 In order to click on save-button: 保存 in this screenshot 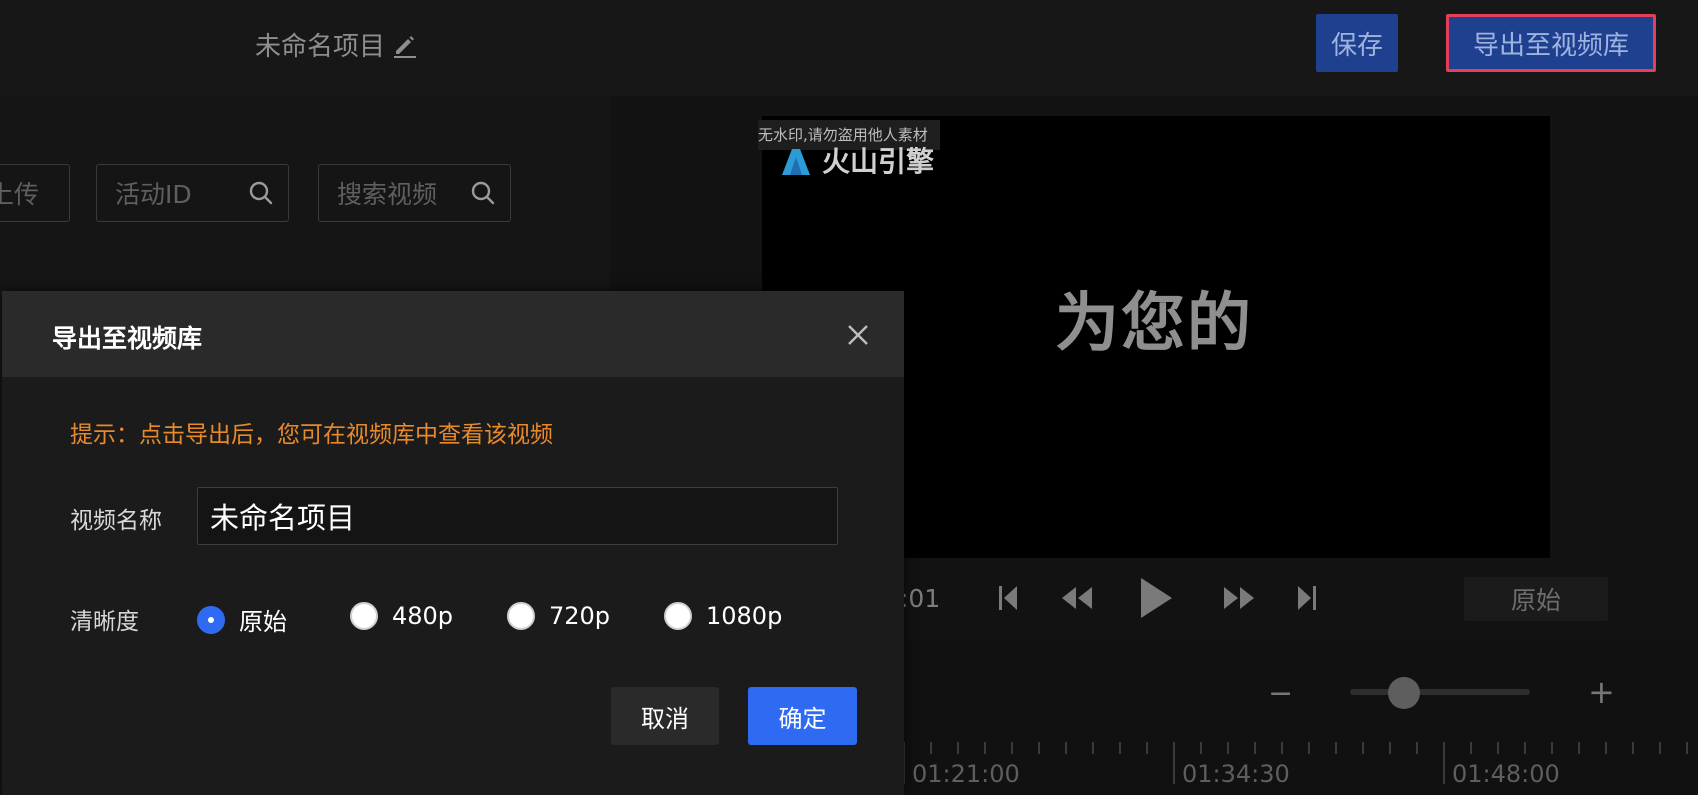, I will do `click(1357, 43)`.